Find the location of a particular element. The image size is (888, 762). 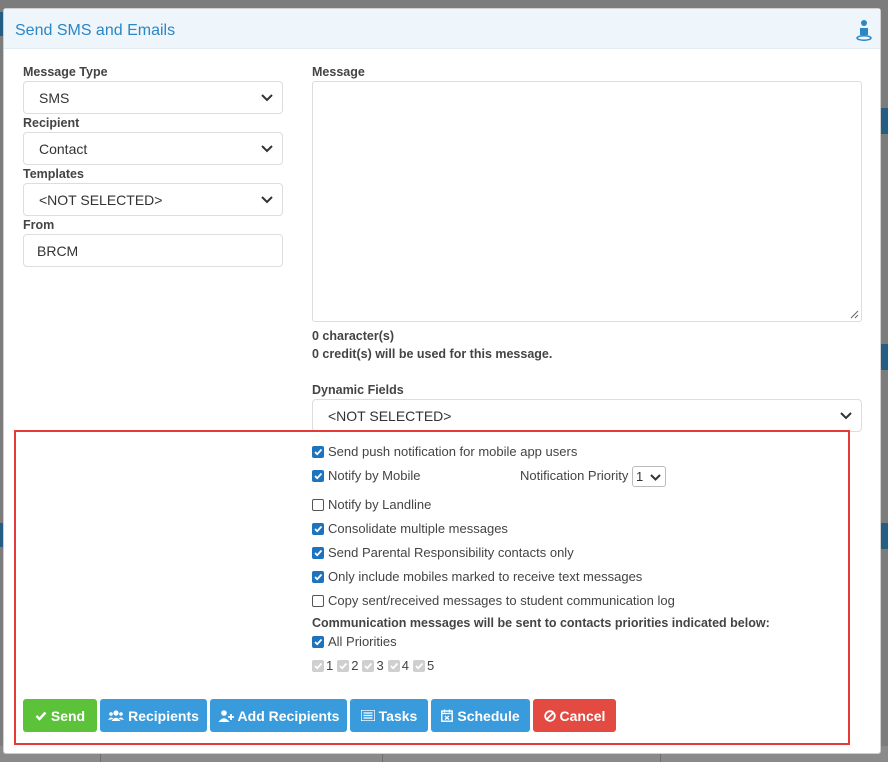

priority-item: 4 is located at coordinates (398, 665).